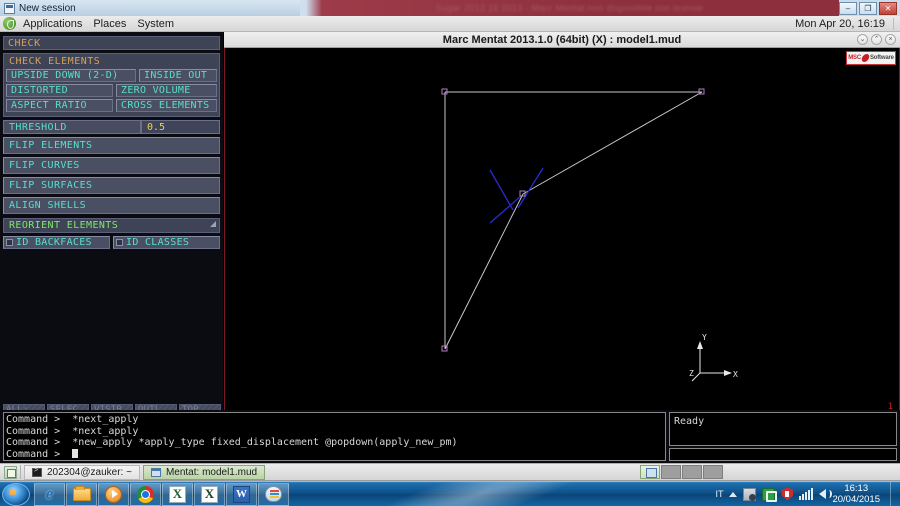 The width and height of the screenshot is (900, 506). What do you see at coordinates (711, 361) in the screenshot?
I see `axis-triad-icon` at bounding box center [711, 361].